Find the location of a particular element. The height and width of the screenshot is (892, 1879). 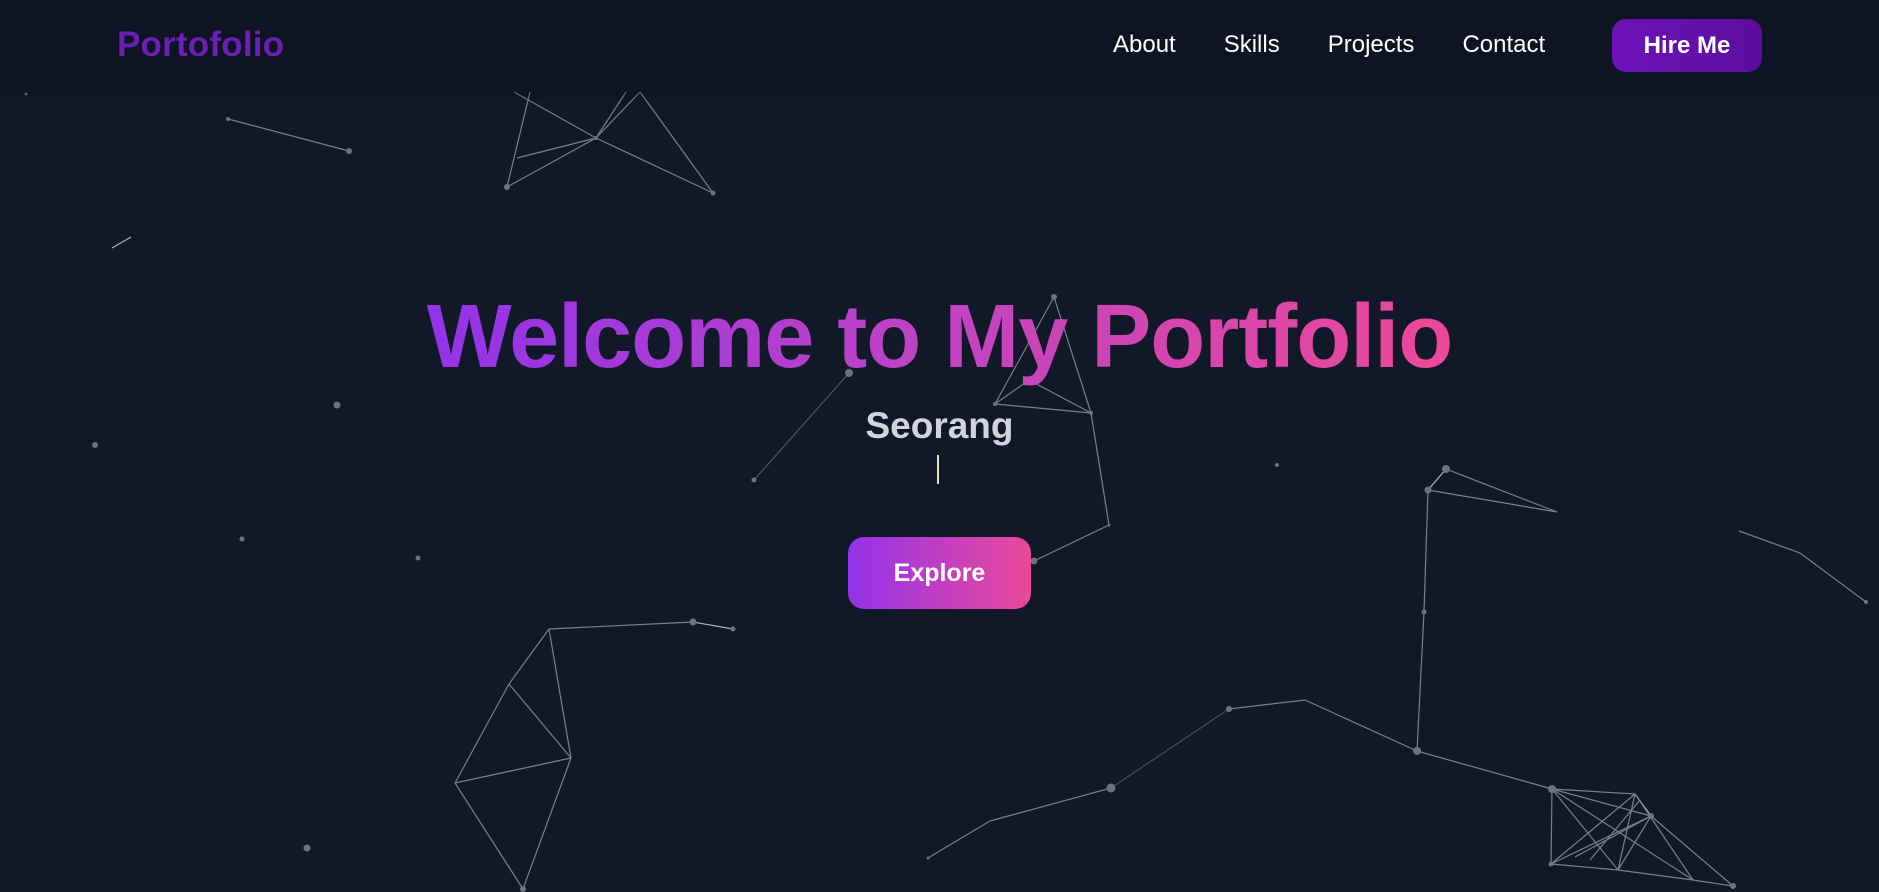

nav-link-about: About is located at coordinates (1144, 45).